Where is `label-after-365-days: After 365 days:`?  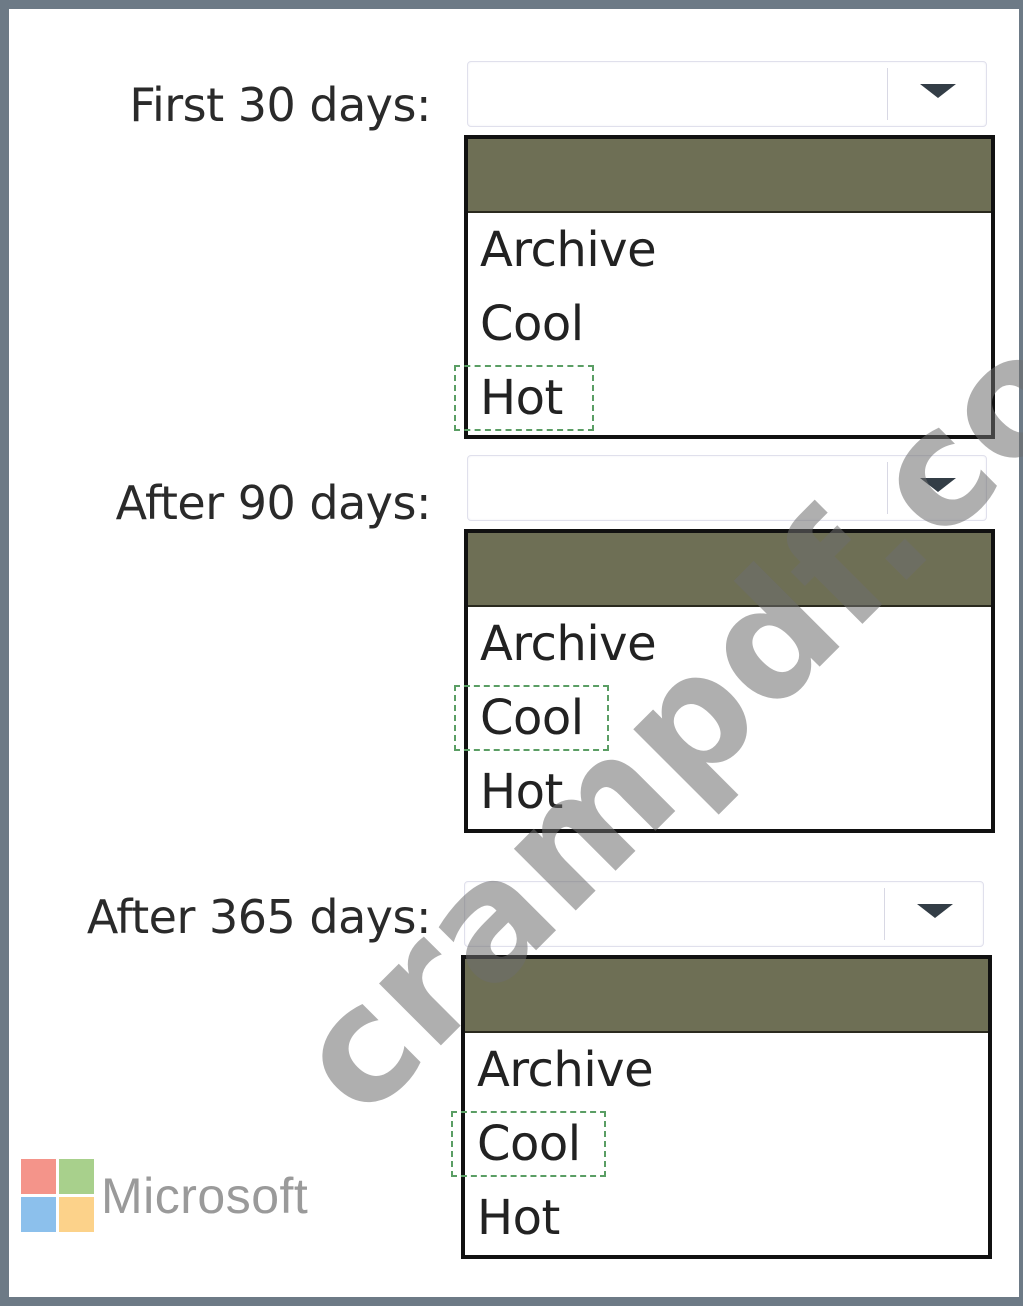
label-after-365-days: After 365 days: is located at coordinates (259, 917).